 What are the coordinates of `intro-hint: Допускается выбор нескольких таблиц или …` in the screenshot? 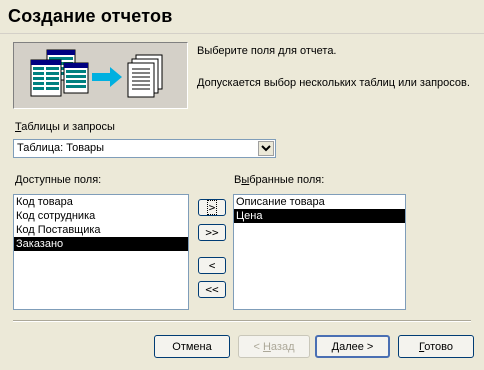 It's located at (333, 83).